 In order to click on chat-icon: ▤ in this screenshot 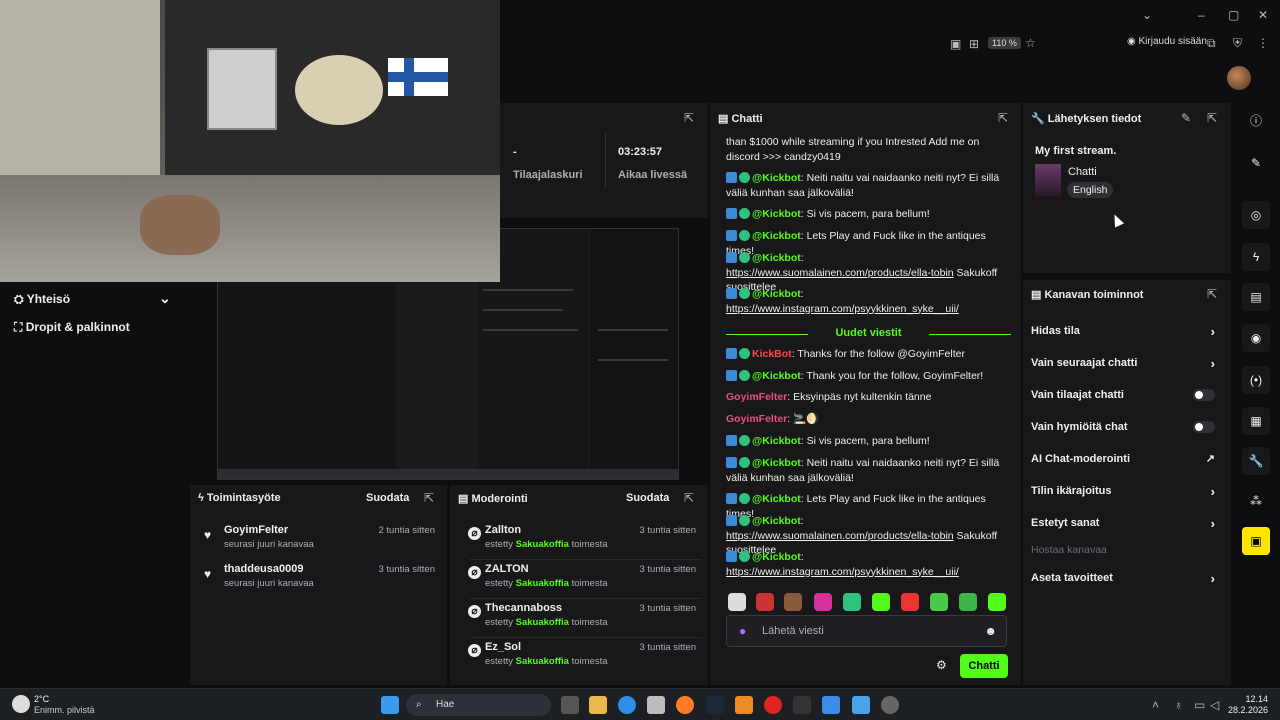, I will do `click(725, 119)`.